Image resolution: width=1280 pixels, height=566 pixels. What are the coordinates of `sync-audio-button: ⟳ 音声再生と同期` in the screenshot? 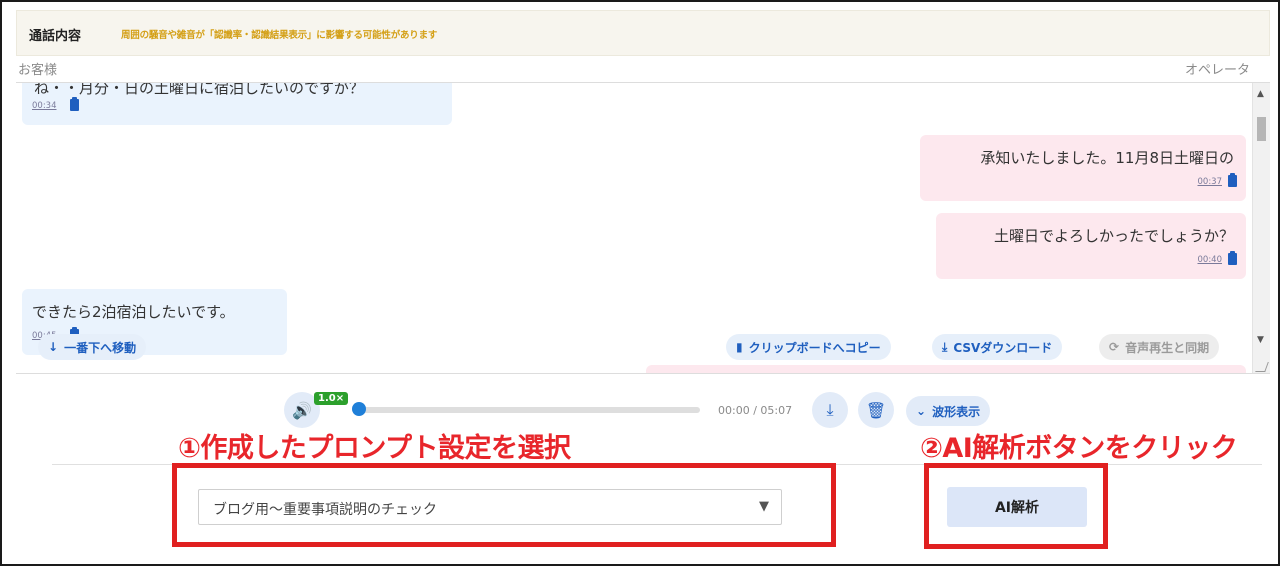 It's located at (1159, 347).